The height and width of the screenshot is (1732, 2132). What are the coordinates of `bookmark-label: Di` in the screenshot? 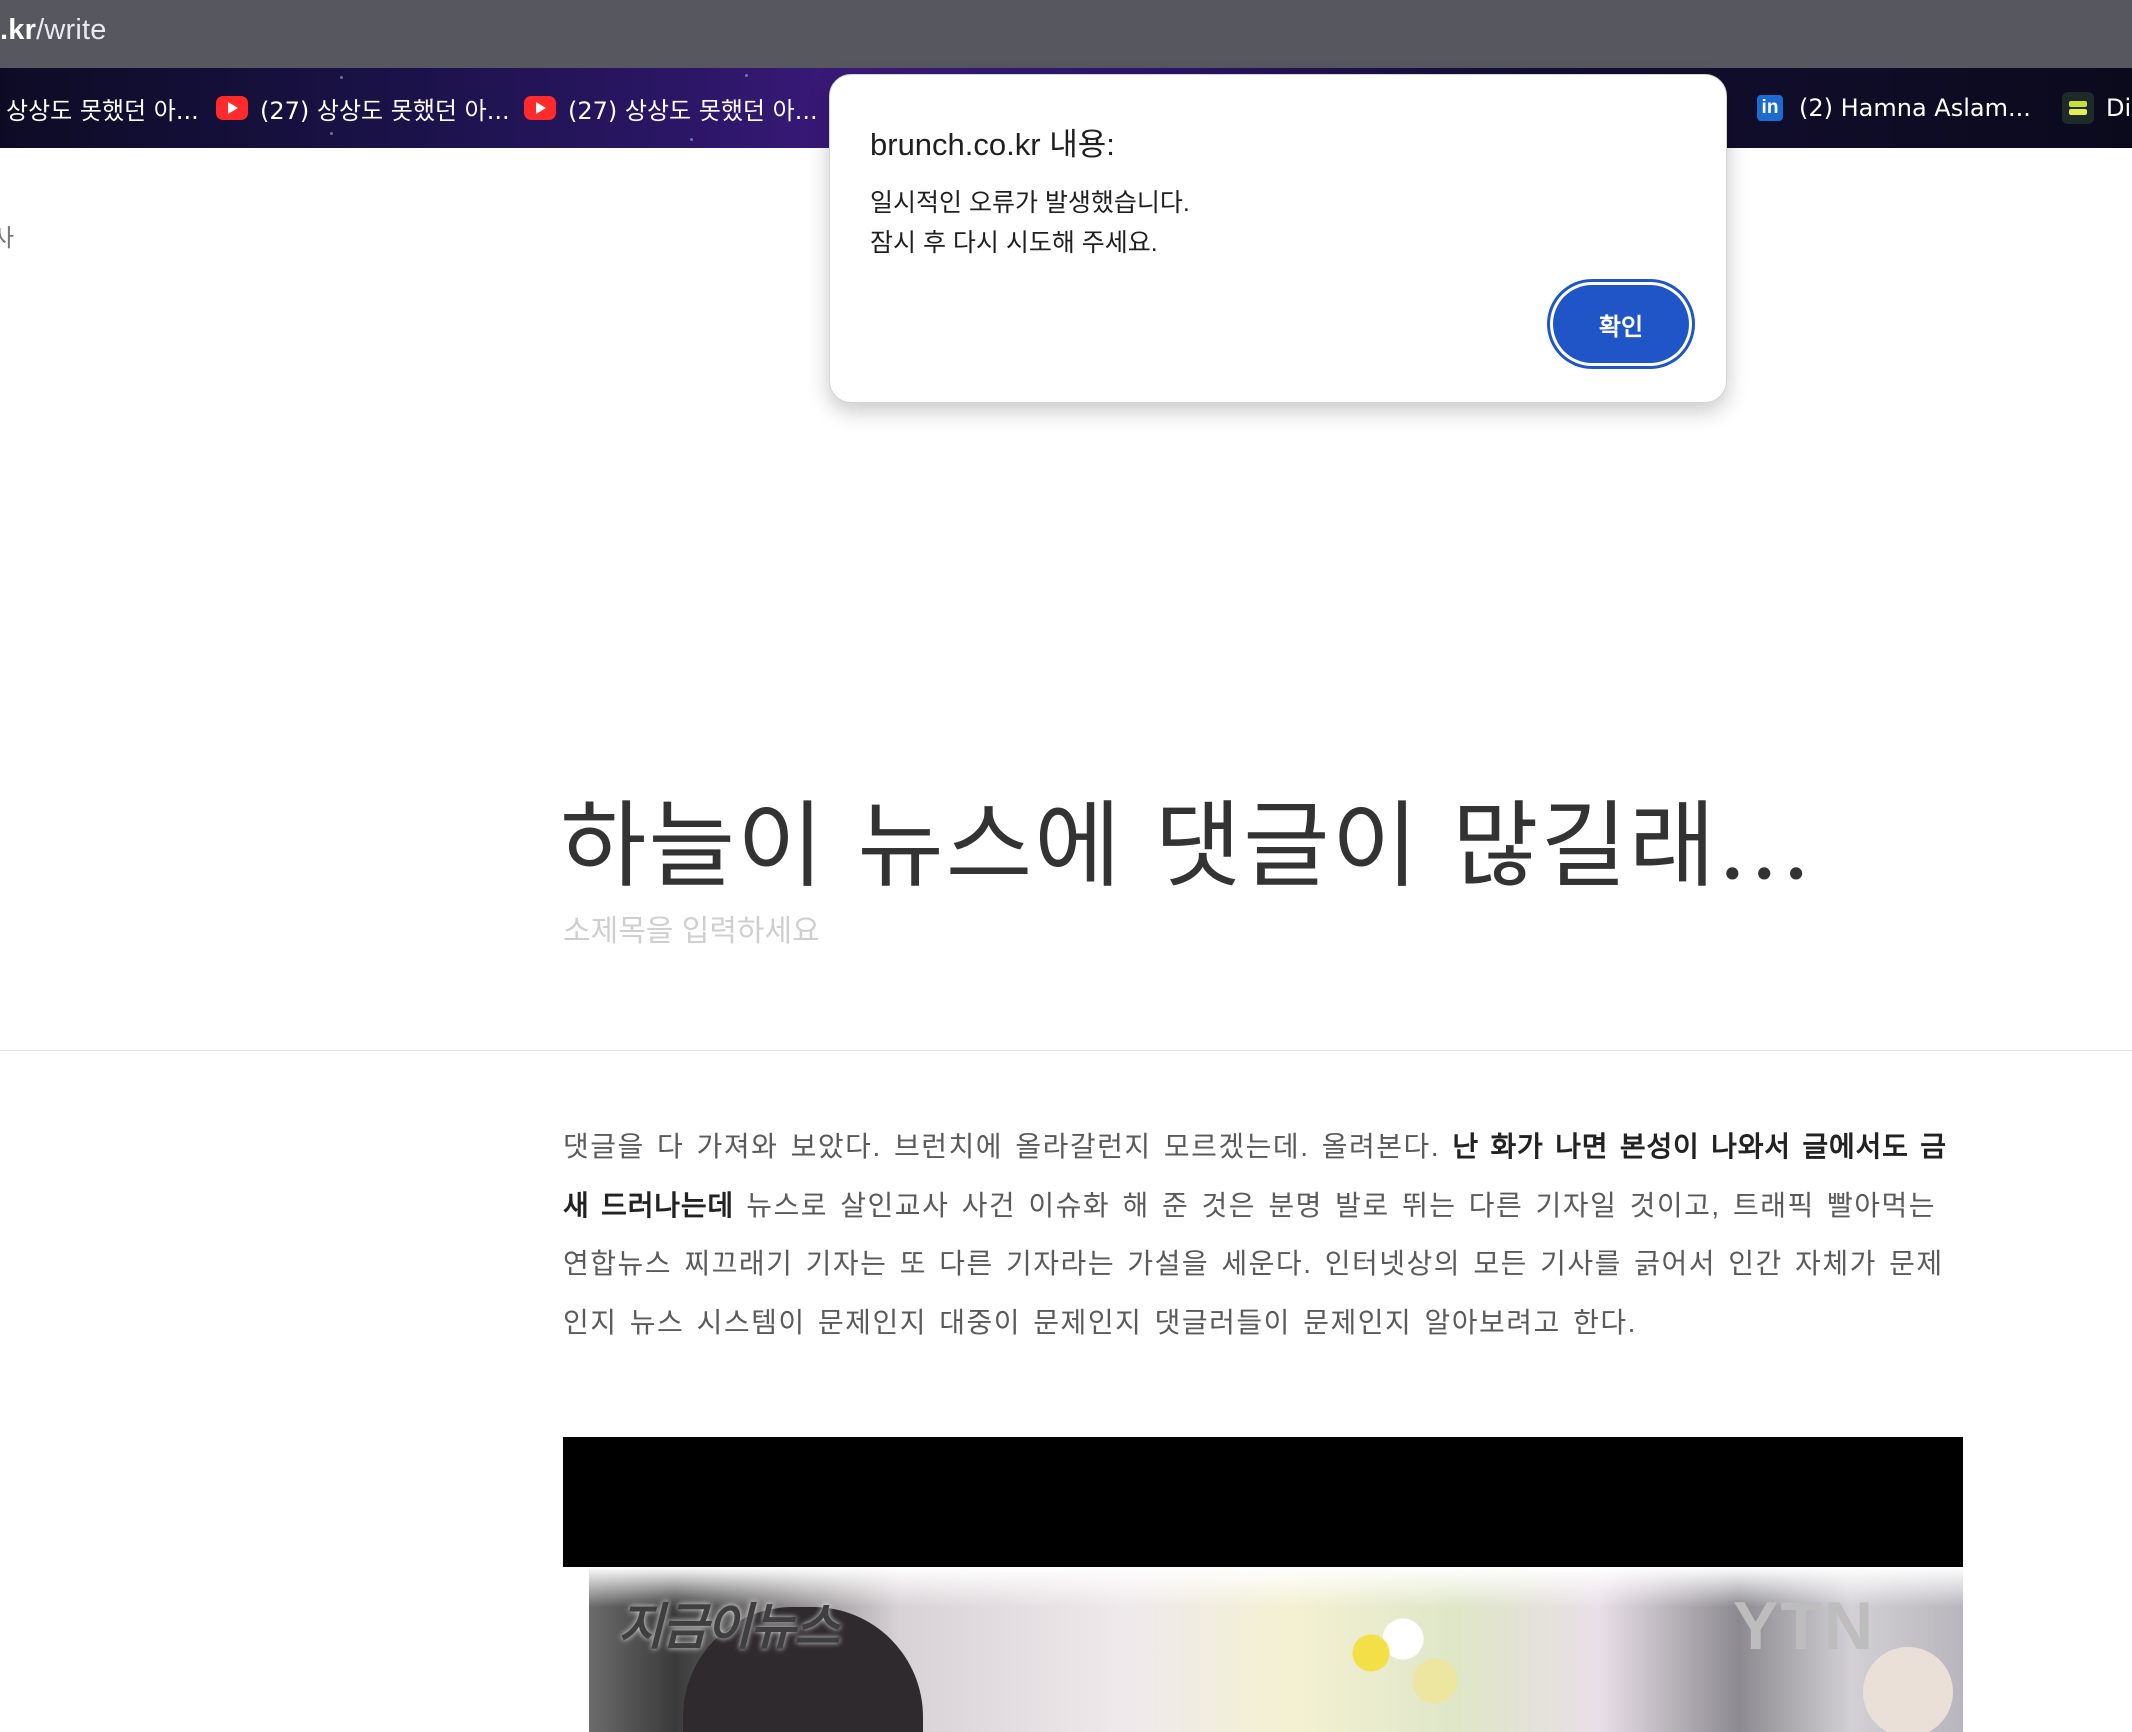 It's located at (2119, 108).